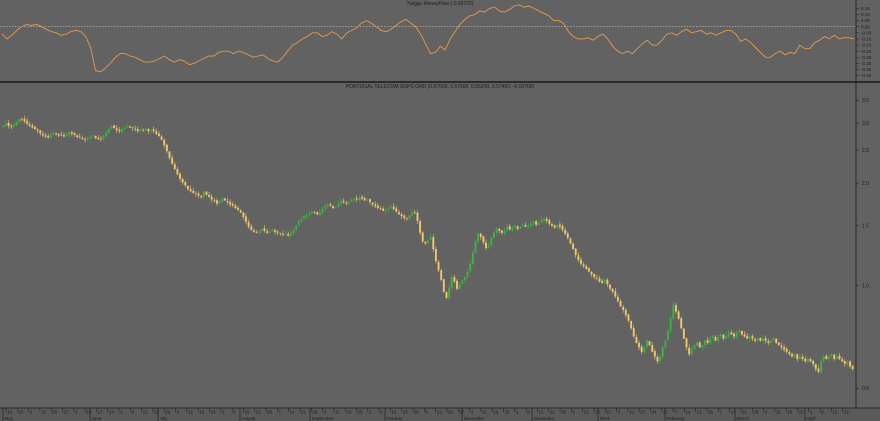 This screenshot has height=421, width=880. I want to click on x-day-label: 30, so click(270, 412).